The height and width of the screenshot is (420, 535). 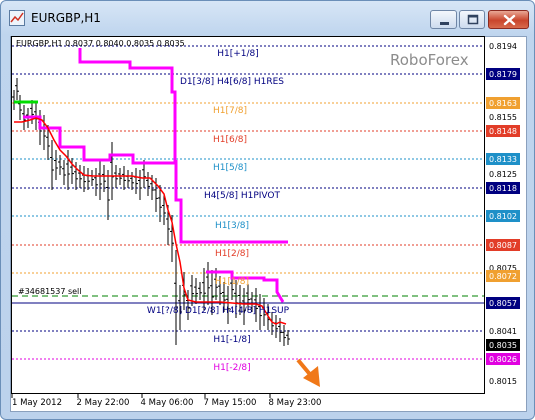 I want to click on title-bar: EURGBP,H1, so click(x=267, y=18).